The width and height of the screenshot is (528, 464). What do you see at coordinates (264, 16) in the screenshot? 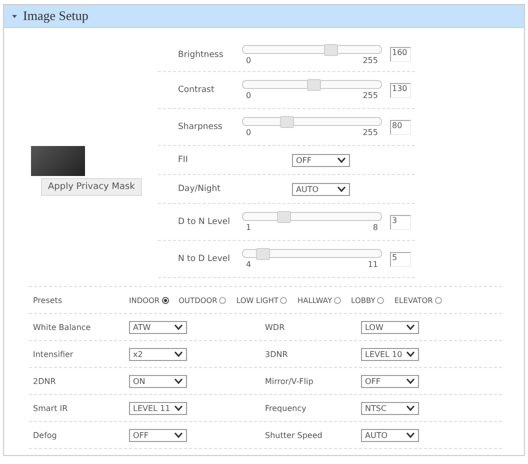
I see `section-header: Image Setup` at bounding box center [264, 16].